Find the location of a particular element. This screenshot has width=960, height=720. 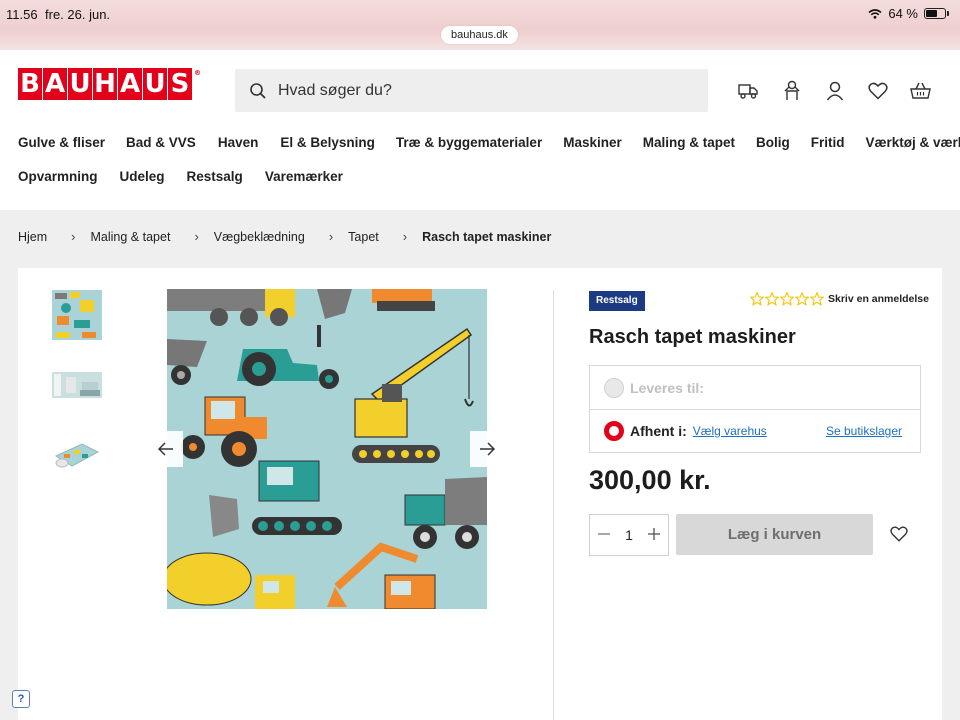

nav-item: Træ & byggematerialer is located at coordinates (469, 142).